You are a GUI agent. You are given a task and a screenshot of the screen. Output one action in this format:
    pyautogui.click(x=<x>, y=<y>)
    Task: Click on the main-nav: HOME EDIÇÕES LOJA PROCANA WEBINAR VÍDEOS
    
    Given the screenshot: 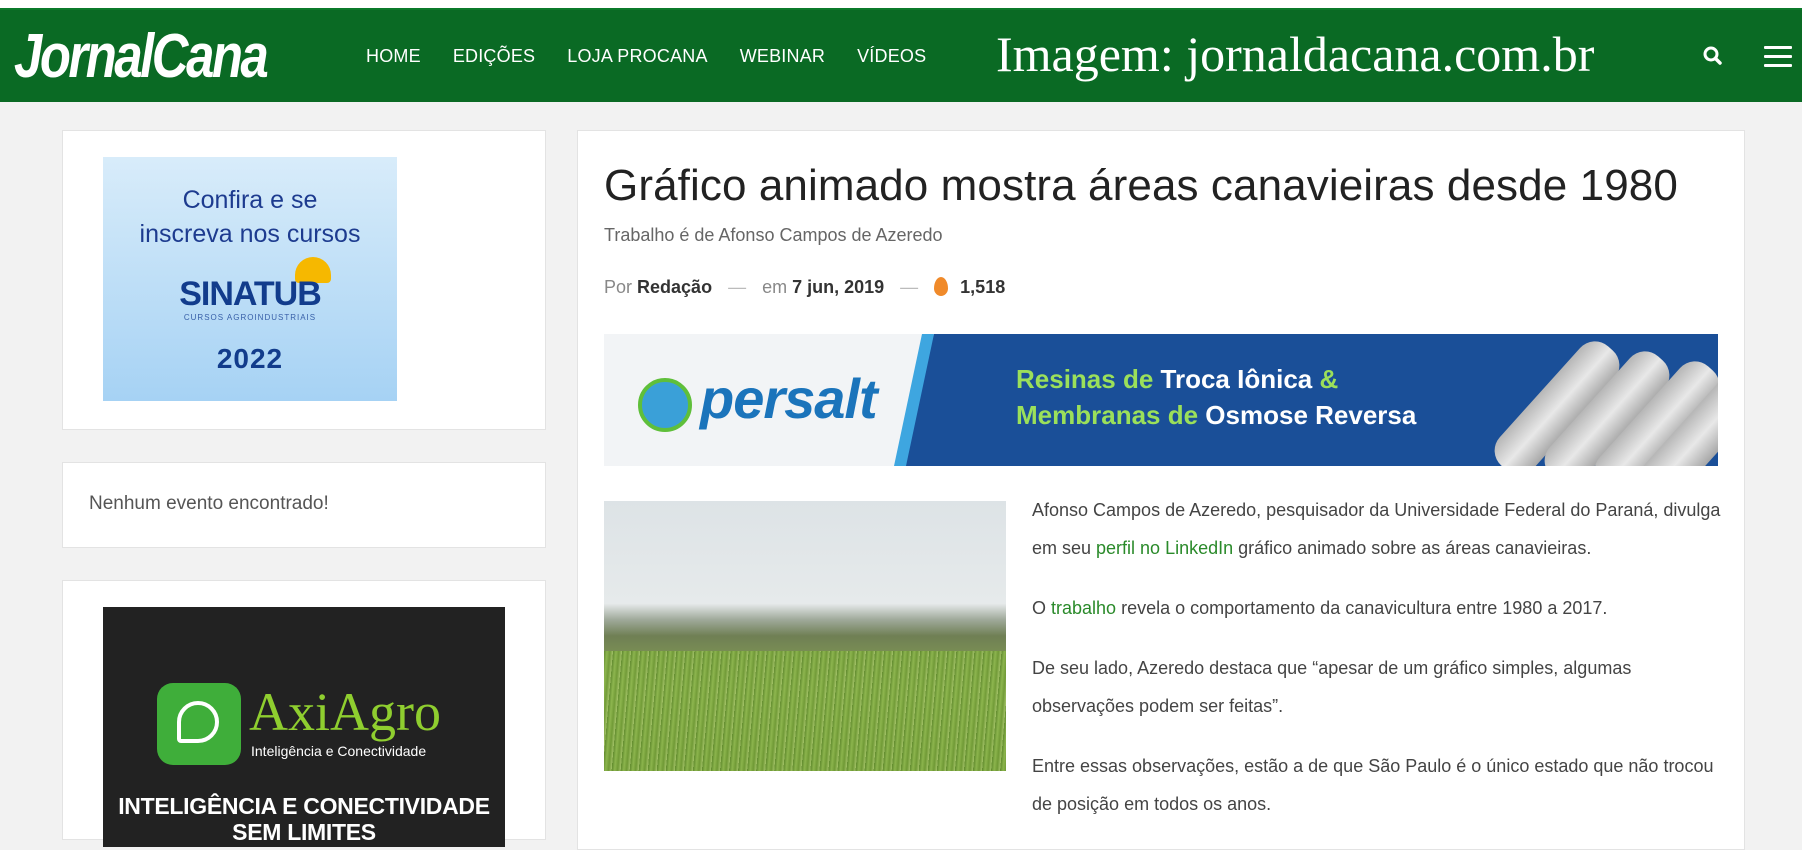 What is the action you would take?
    pyautogui.click(x=662, y=56)
    